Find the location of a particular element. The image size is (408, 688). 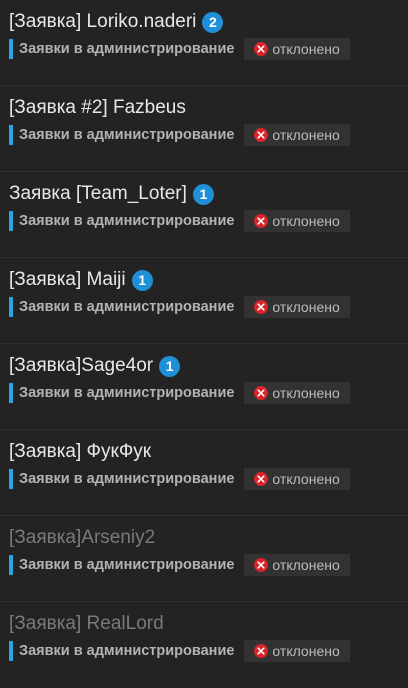

thread-title-row: Заявка [Team_Loter] 1 is located at coordinates (208, 194).